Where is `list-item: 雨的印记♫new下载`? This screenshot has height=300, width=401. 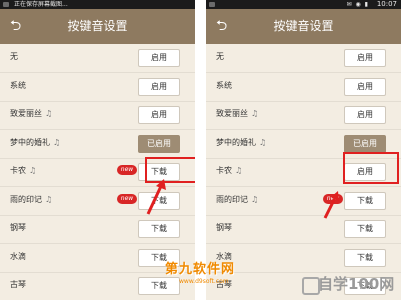
list-item: 雨的印记♫new下载 is located at coordinates (303, 201).